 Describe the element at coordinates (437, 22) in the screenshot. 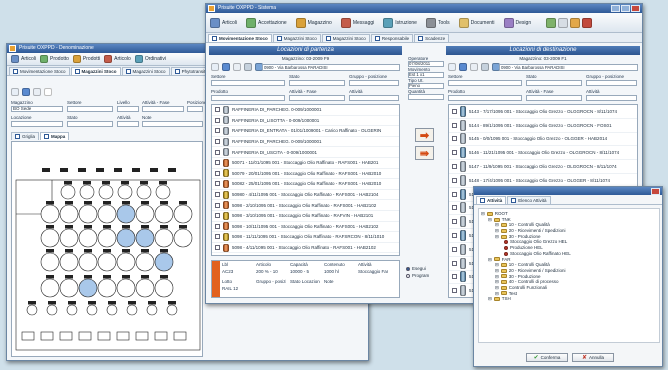

I see `toolbar-tools: Tools` at that location.